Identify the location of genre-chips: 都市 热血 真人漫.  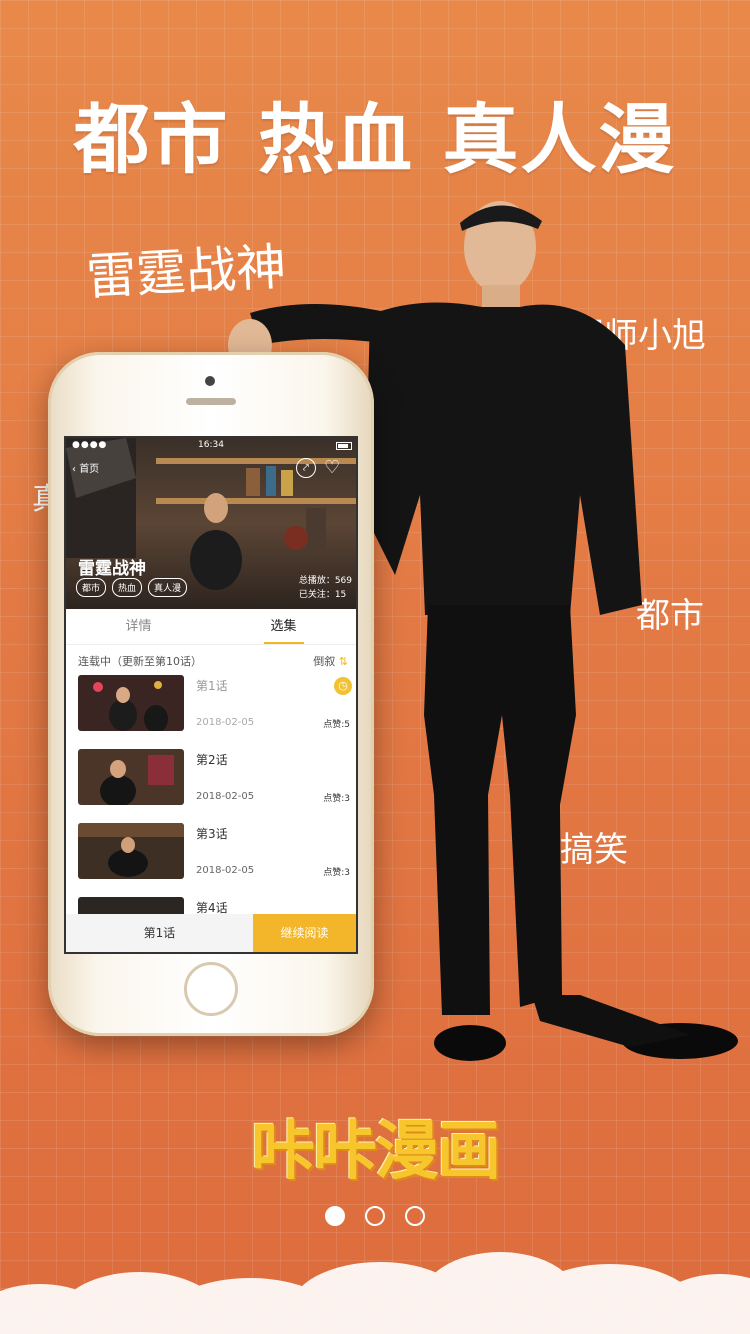
(132, 587).